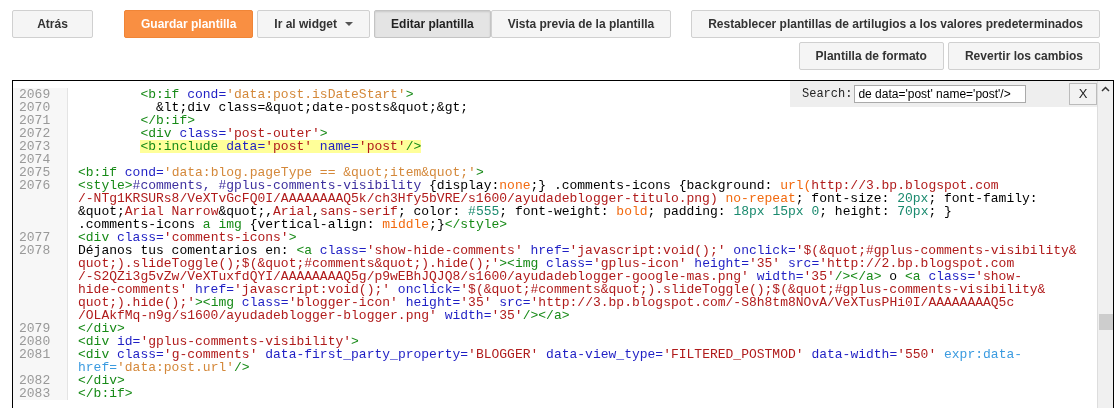 This screenshot has width=1120, height=408. What do you see at coordinates (35, 107) in the screenshot?
I see `line-number: 2070` at bounding box center [35, 107].